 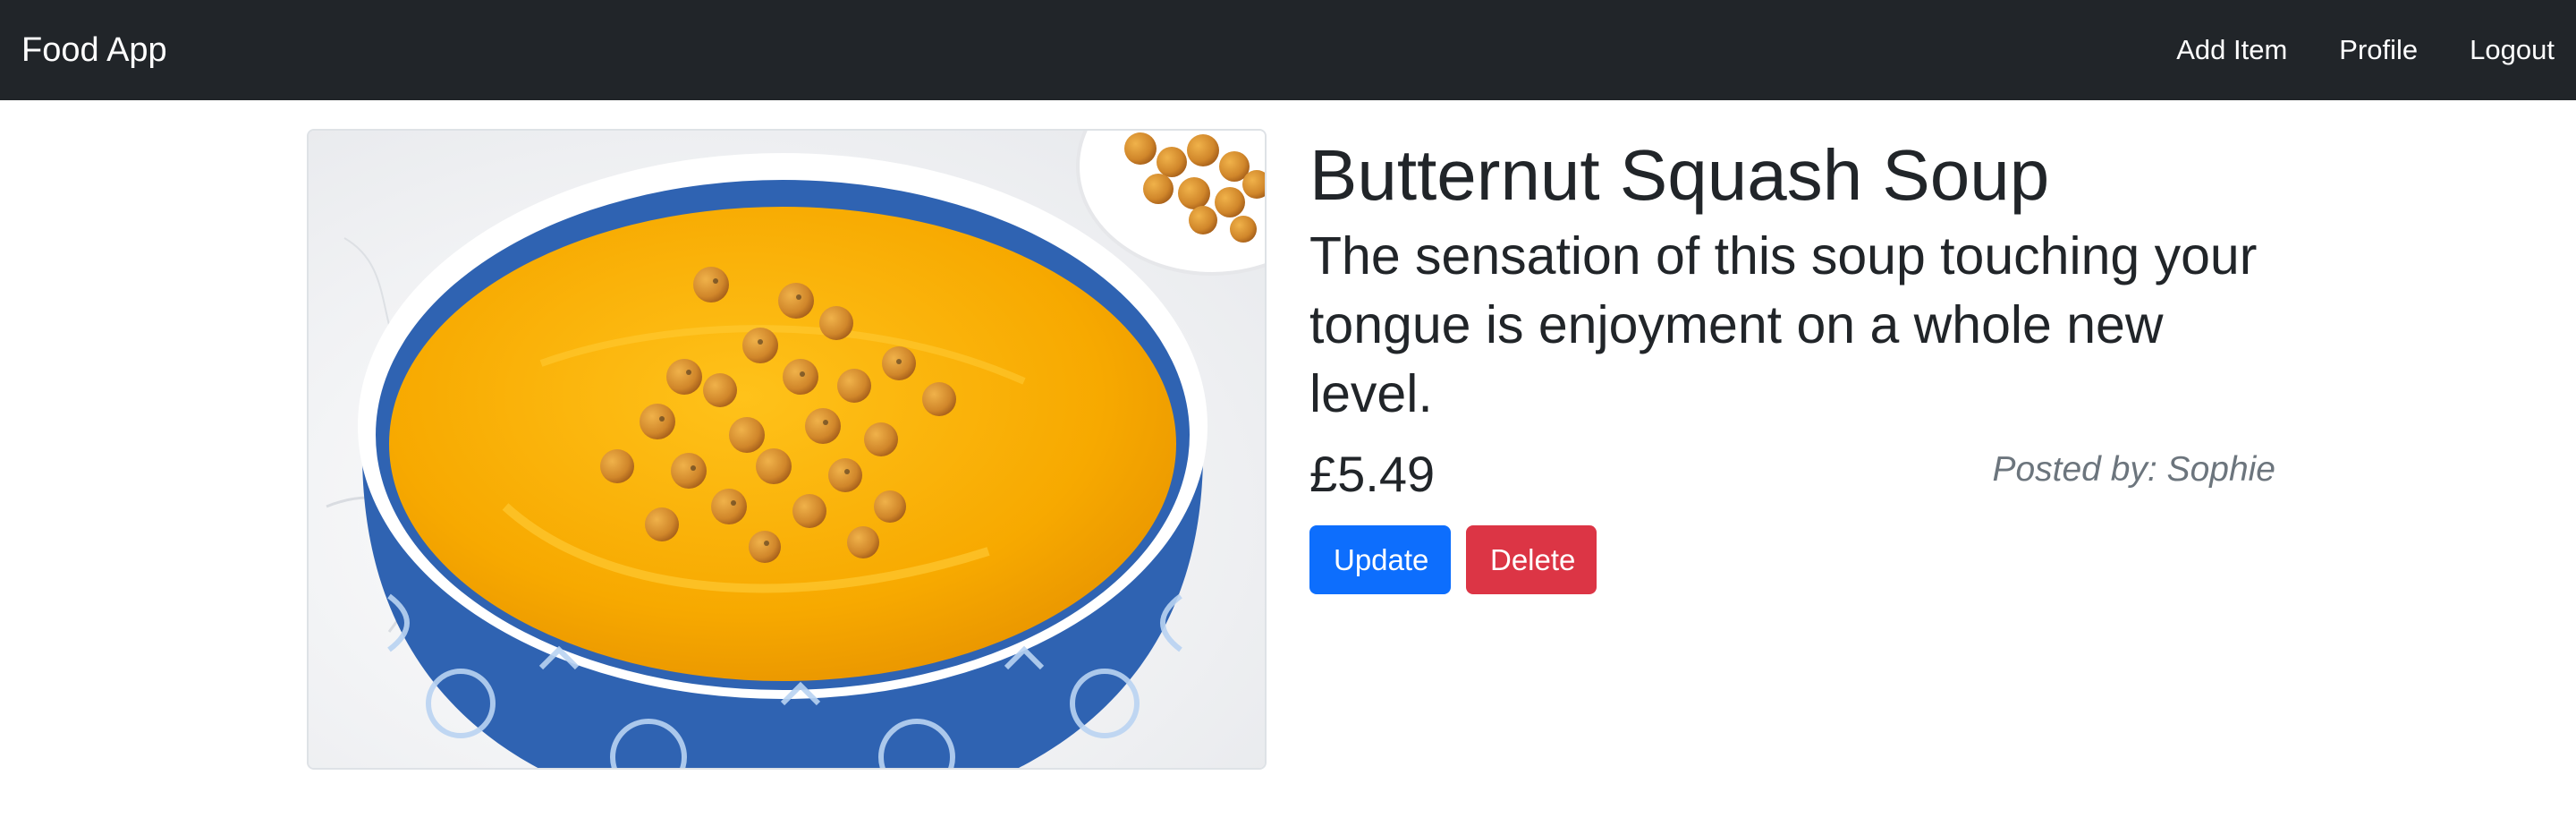 What do you see at coordinates (1531, 560) in the screenshot?
I see `delete-button: Delete` at bounding box center [1531, 560].